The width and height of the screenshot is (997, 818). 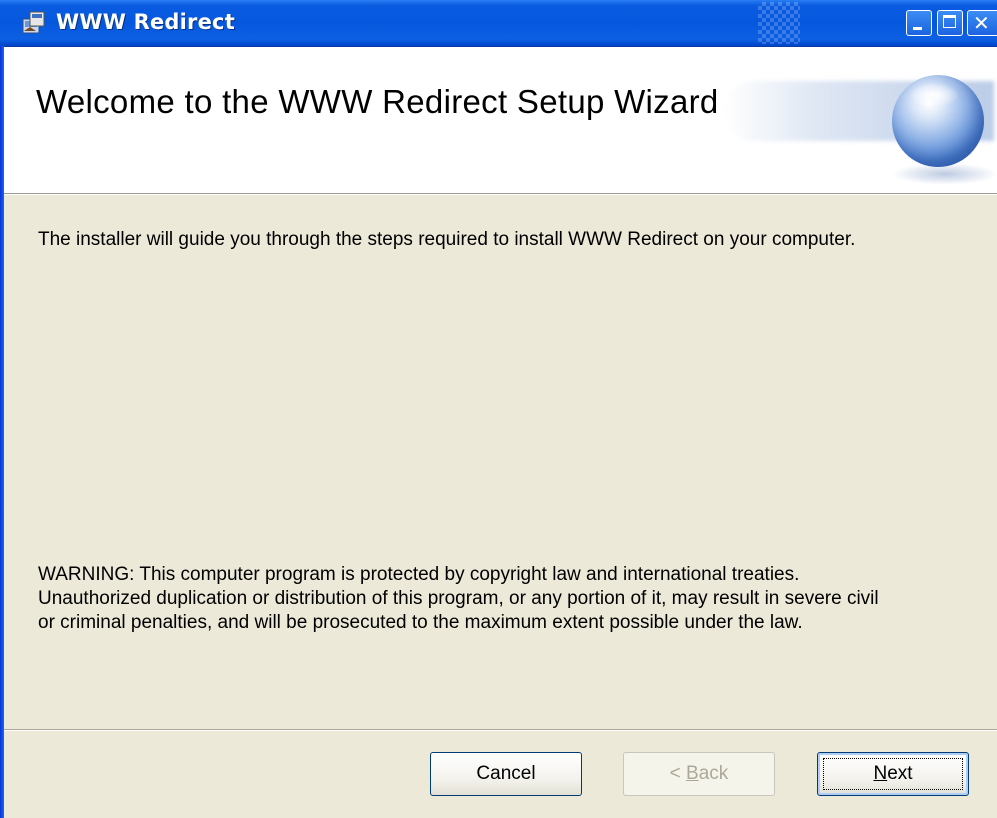 I want to click on maximize-button, so click(x=950, y=23).